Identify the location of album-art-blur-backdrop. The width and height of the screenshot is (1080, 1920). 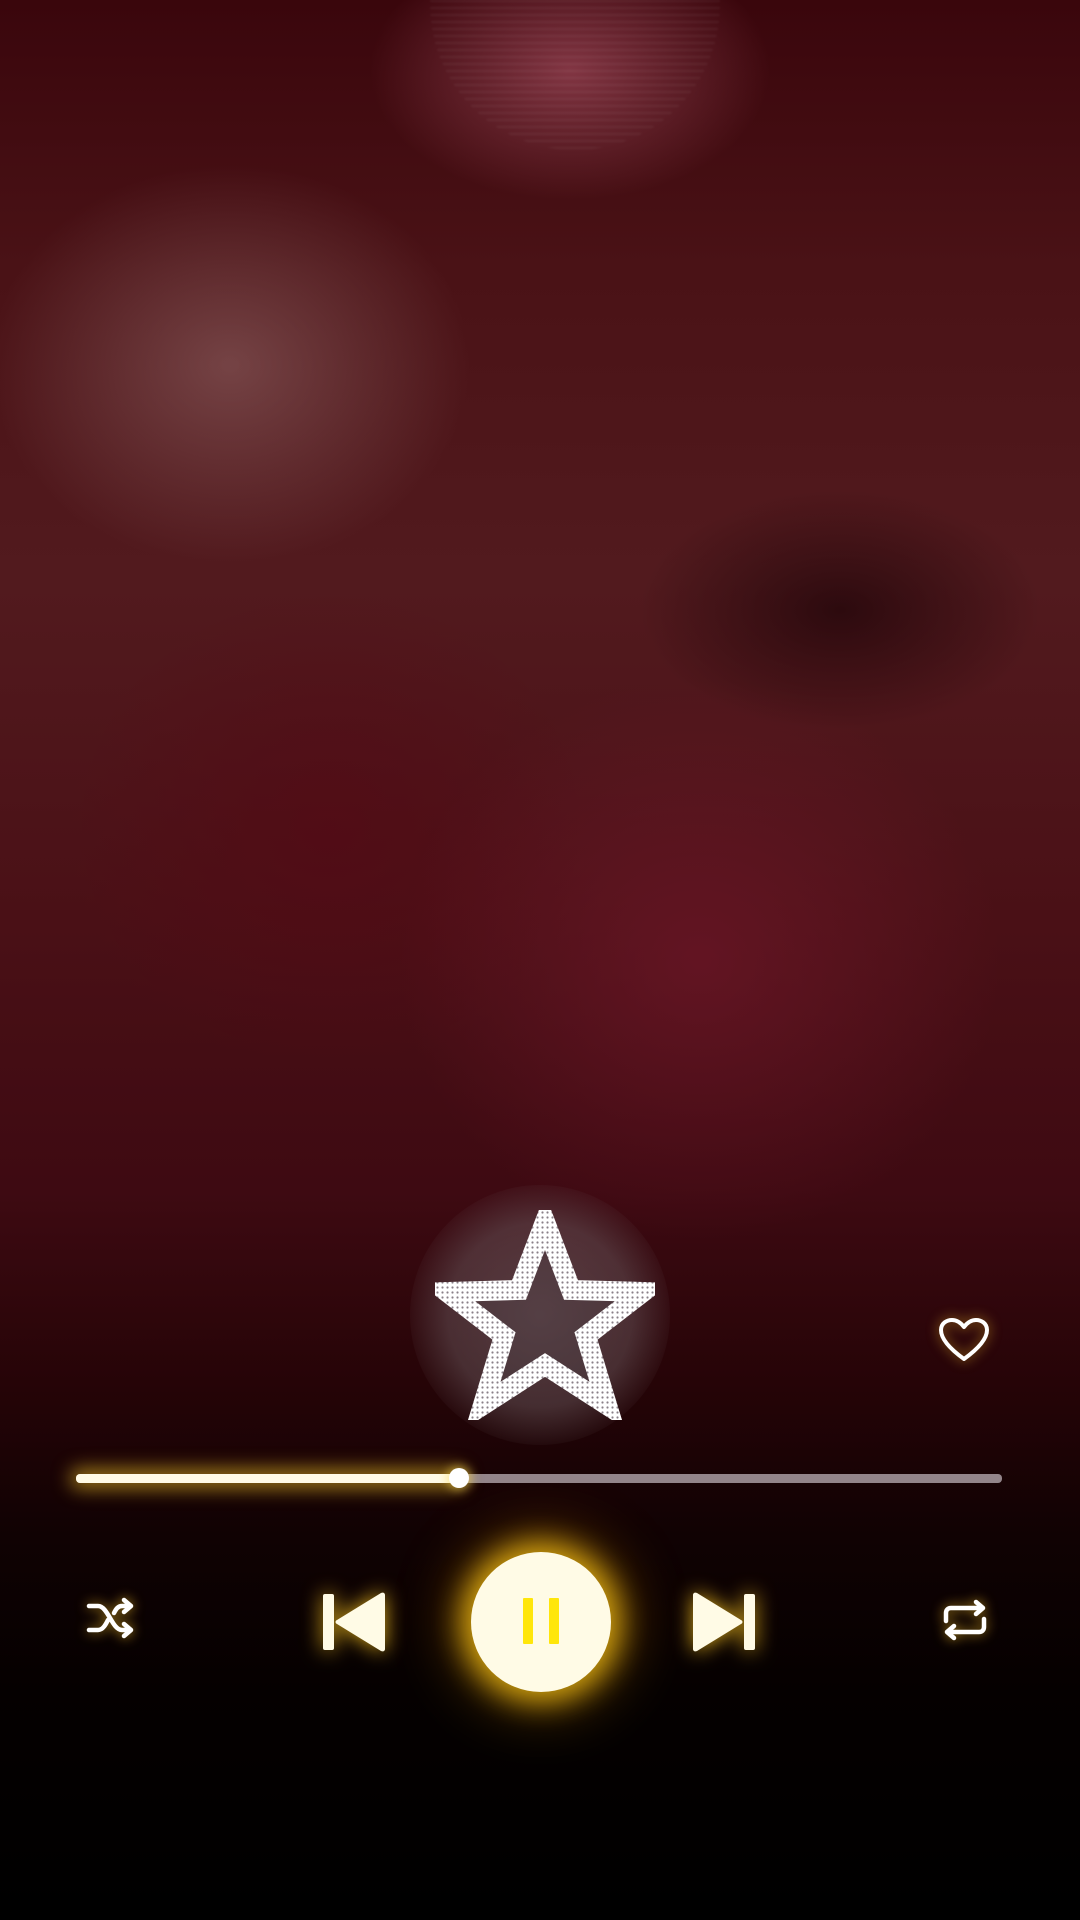
(575, 75).